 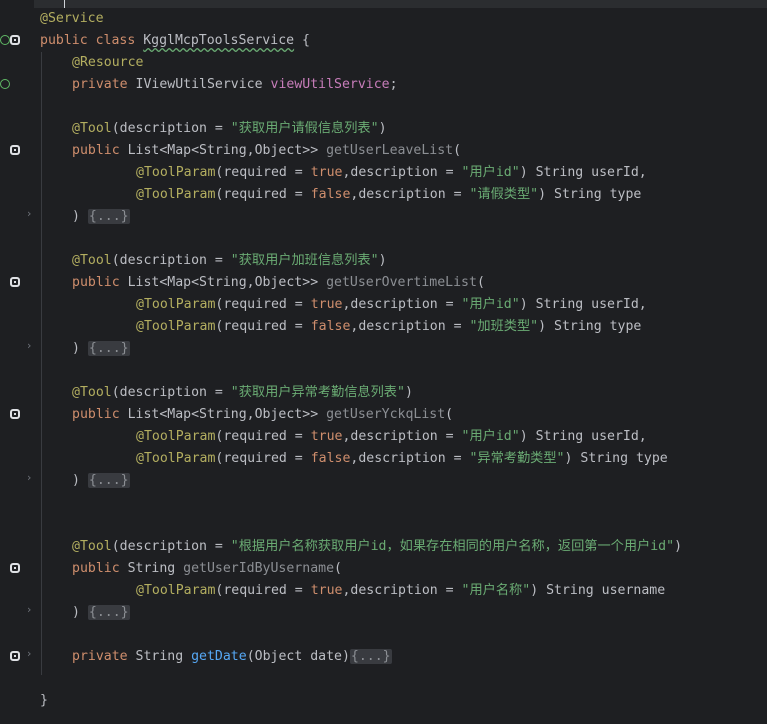 I want to click on code-token: "用户名称", so click(x=496, y=590).